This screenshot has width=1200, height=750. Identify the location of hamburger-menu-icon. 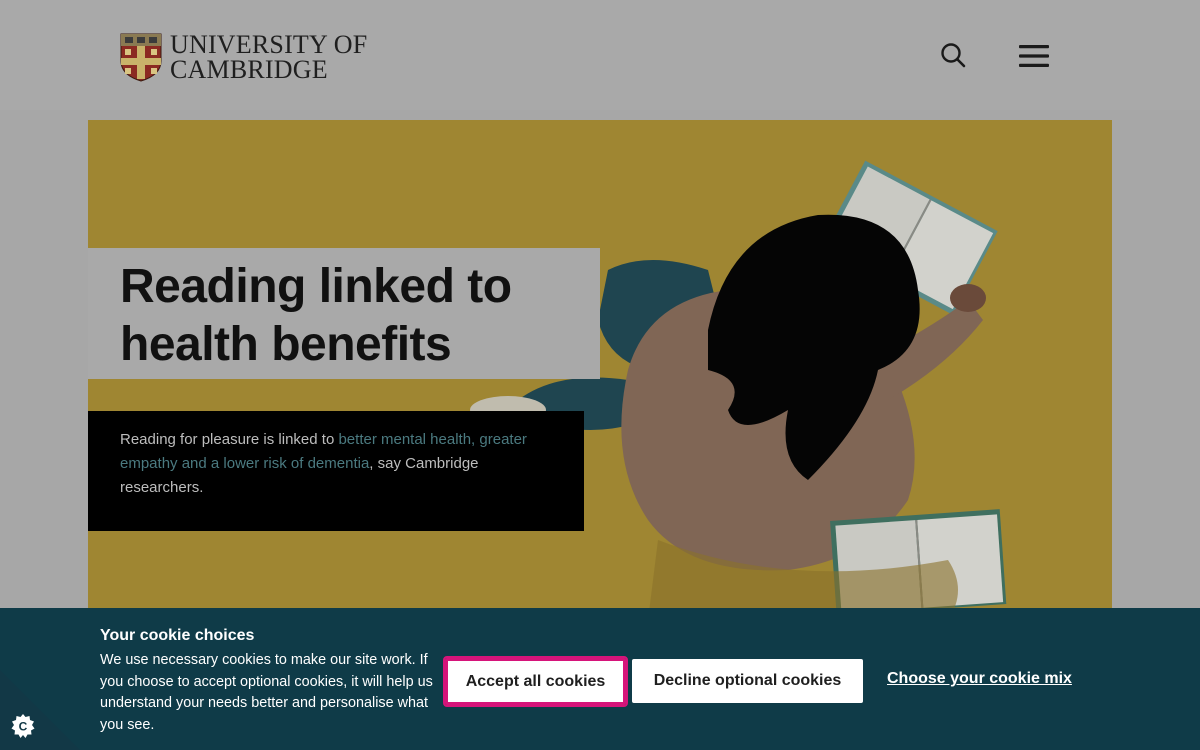
(1034, 56).